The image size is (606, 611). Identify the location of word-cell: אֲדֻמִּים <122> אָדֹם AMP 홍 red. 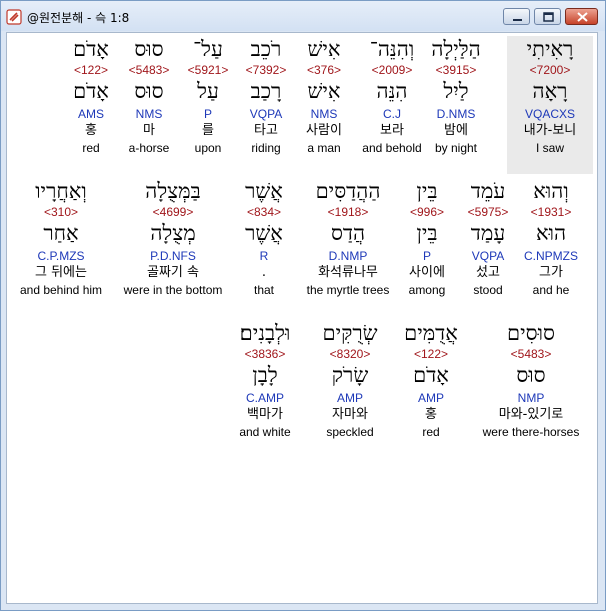
(431, 380).